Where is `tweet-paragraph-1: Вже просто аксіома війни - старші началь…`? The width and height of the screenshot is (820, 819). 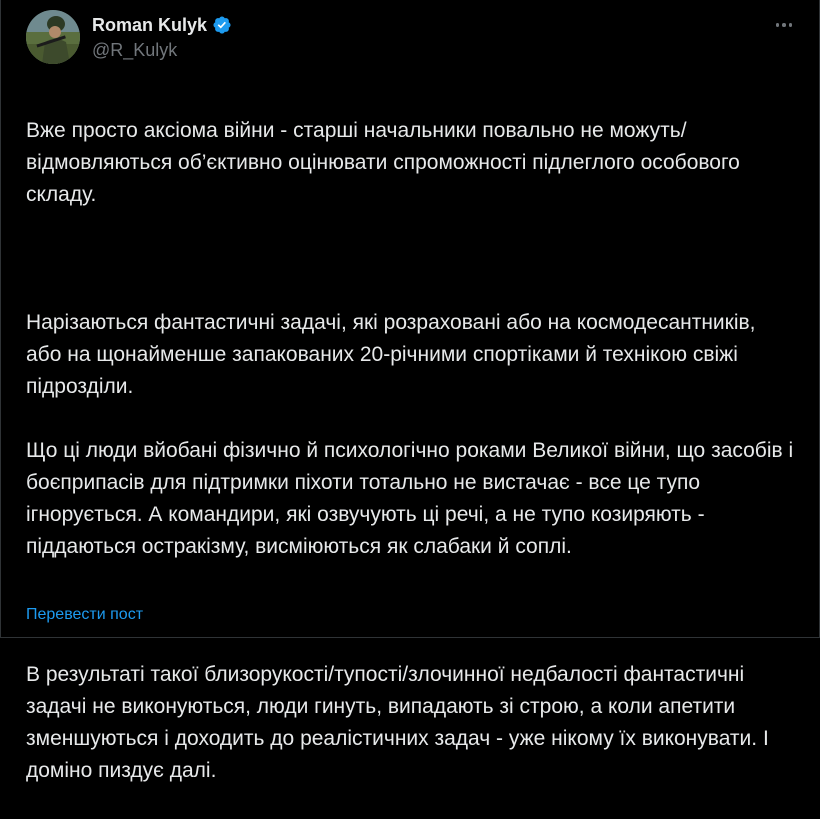
tweet-paragraph-1: Вже просто аксіома війни - старші началь… is located at coordinates (383, 162).